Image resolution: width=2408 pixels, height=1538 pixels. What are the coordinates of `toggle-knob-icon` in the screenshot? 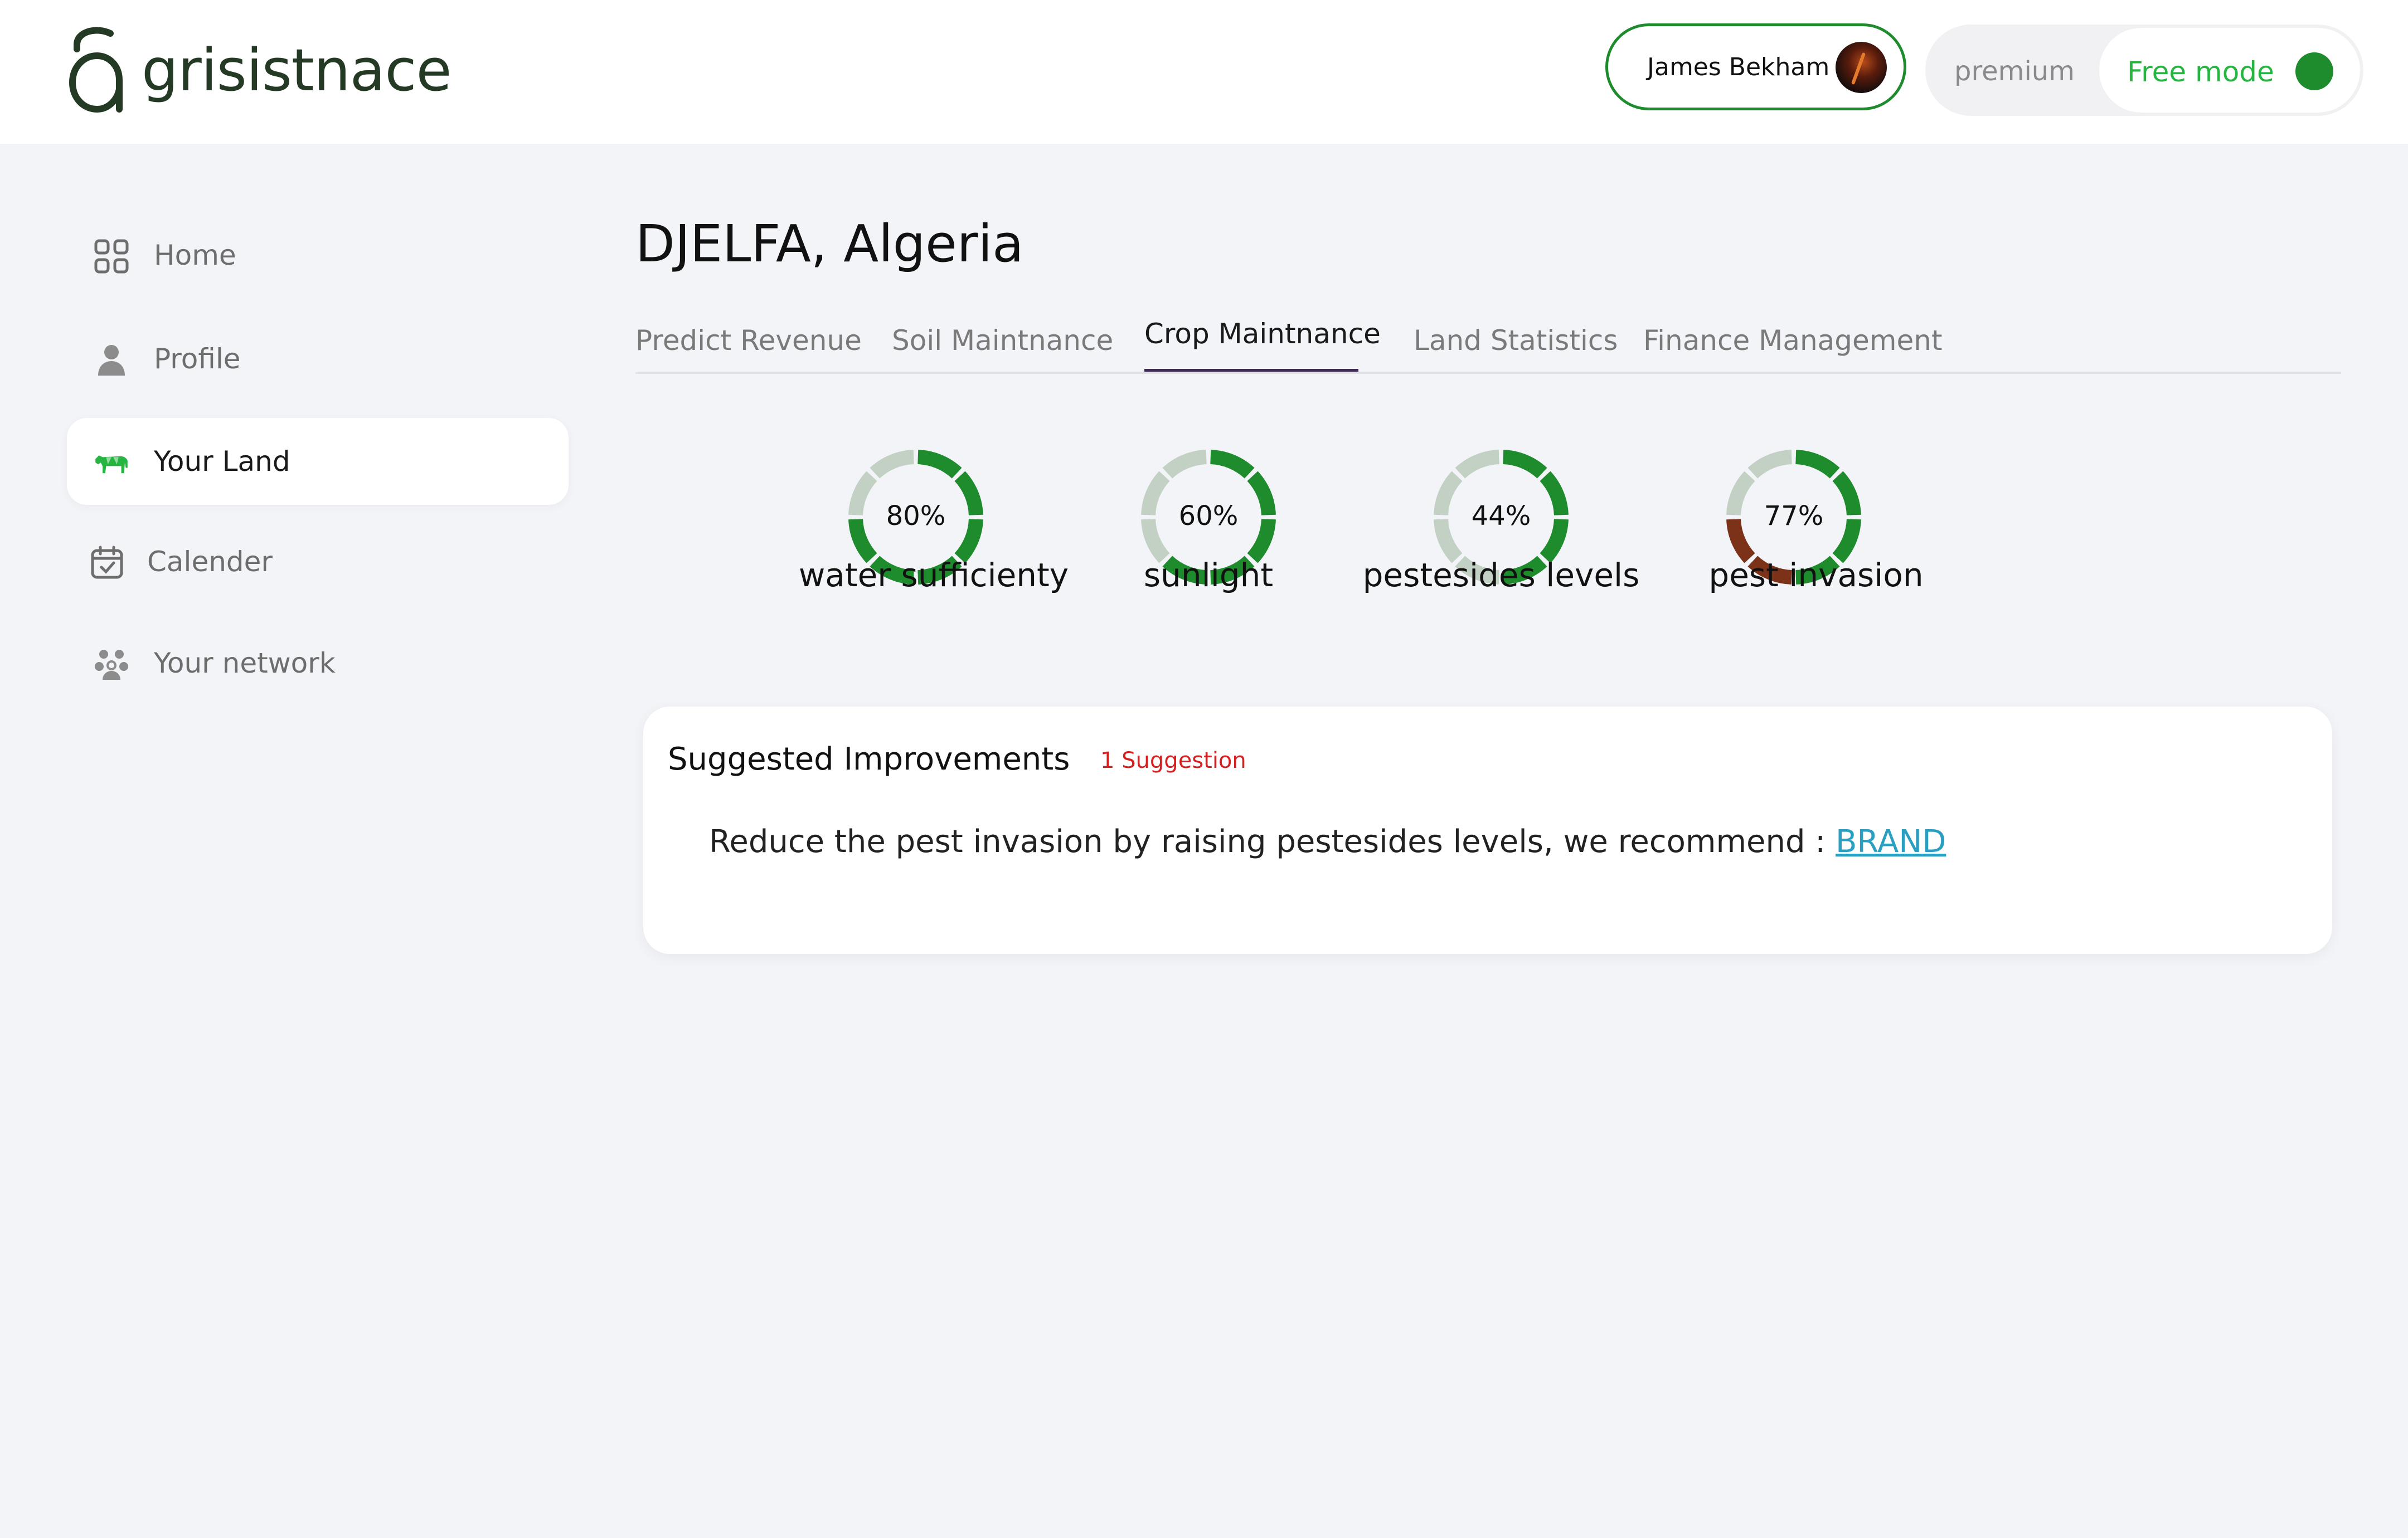 It's located at (2314, 71).